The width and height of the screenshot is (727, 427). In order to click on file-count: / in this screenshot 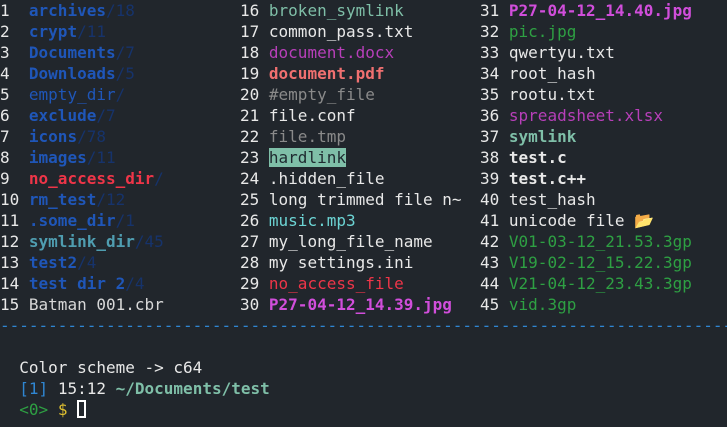, I will do `click(120, 94)`.